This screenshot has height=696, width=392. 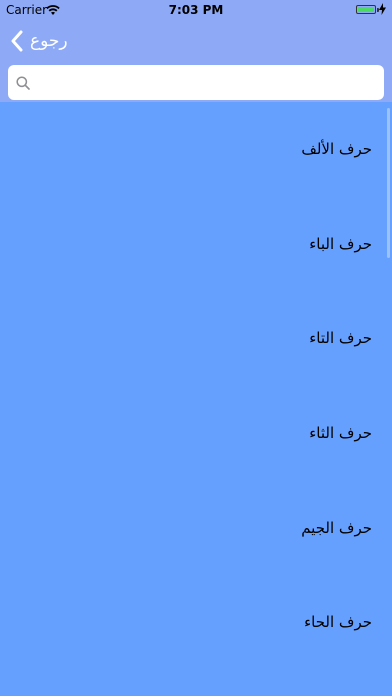 What do you see at coordinates (336, 149) in the screenshot?
I see `list-item-label: حرف الألف` at bounding box center [336, 149].